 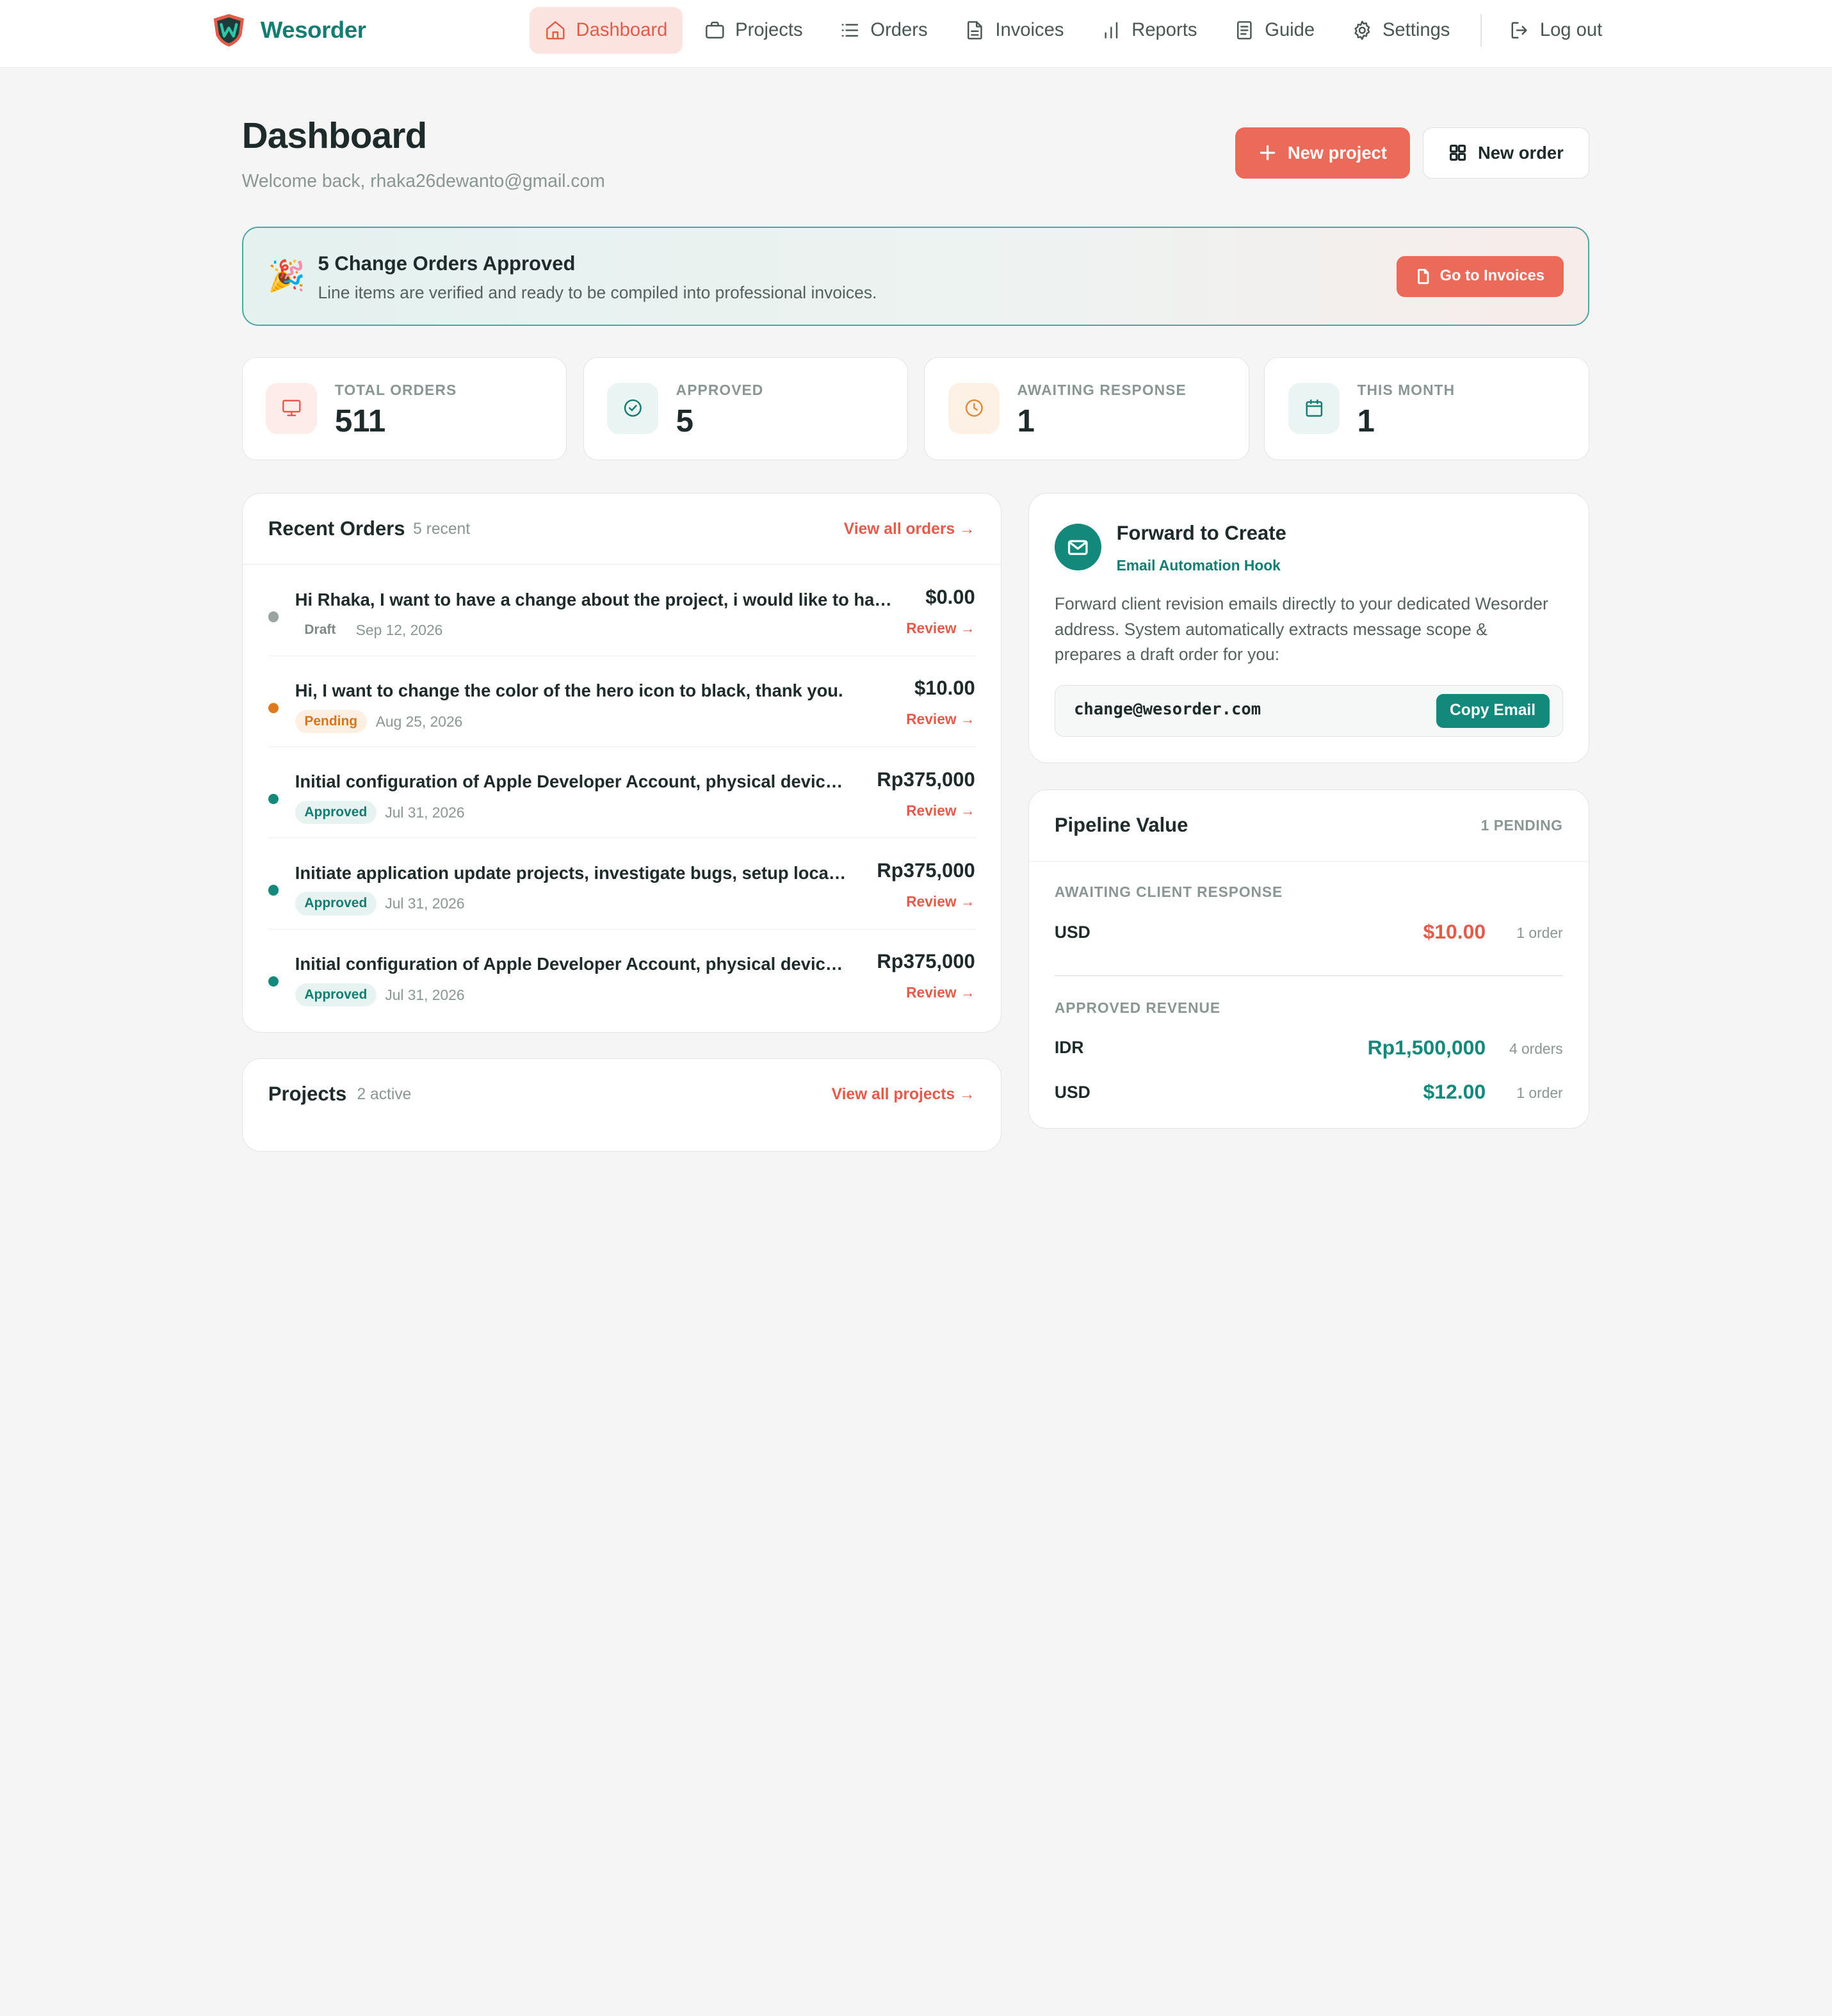 I want to click on stat-card-this-month: THIS MONTH 1, so click(x=1426, y=408).